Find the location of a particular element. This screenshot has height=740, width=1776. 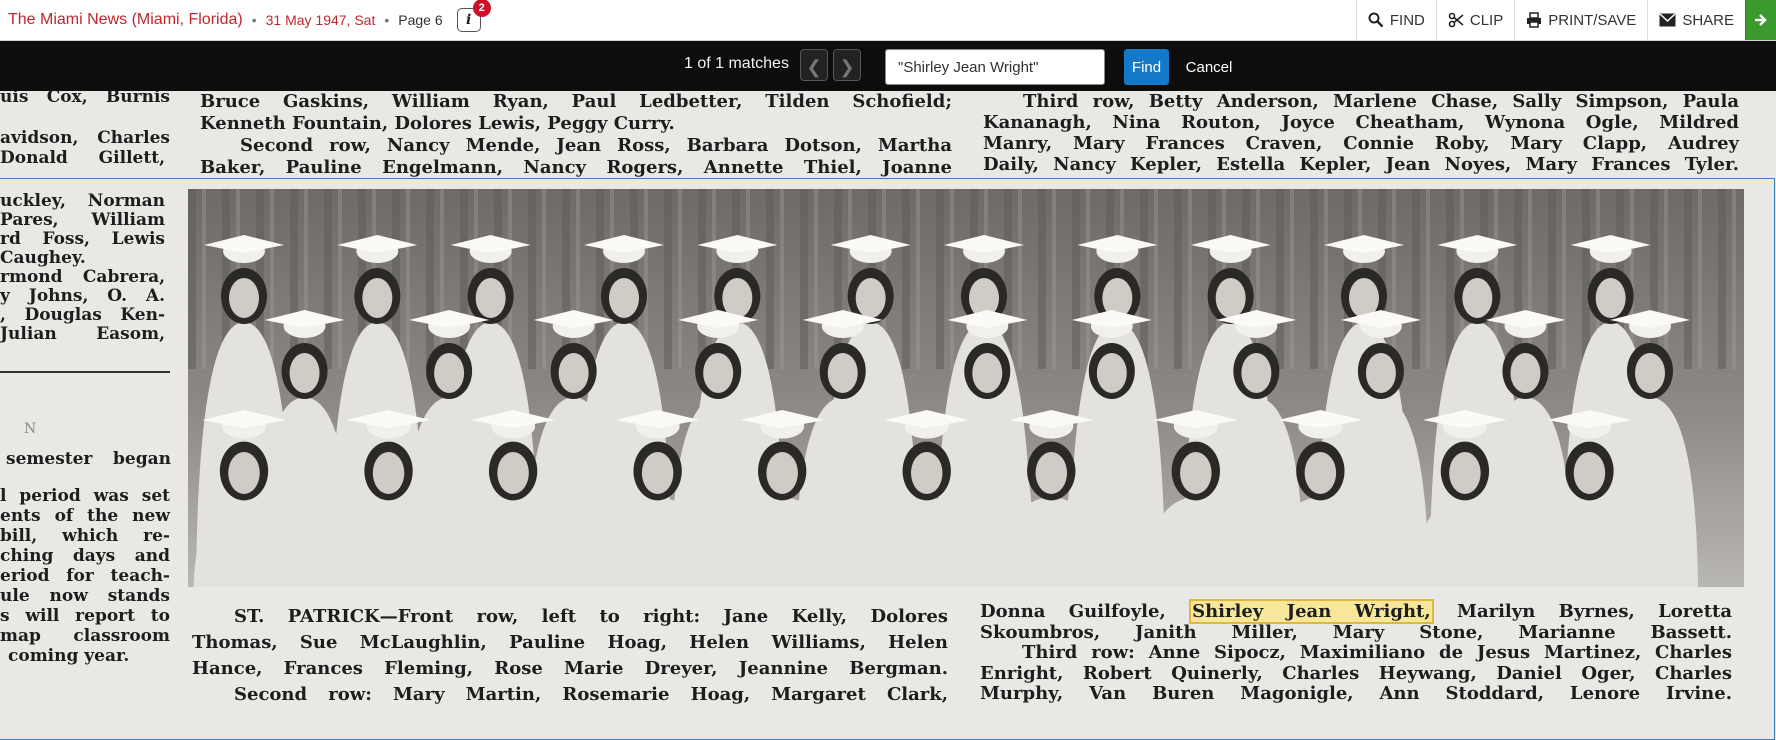

share-go-button is located at coordinates (1760, 20).